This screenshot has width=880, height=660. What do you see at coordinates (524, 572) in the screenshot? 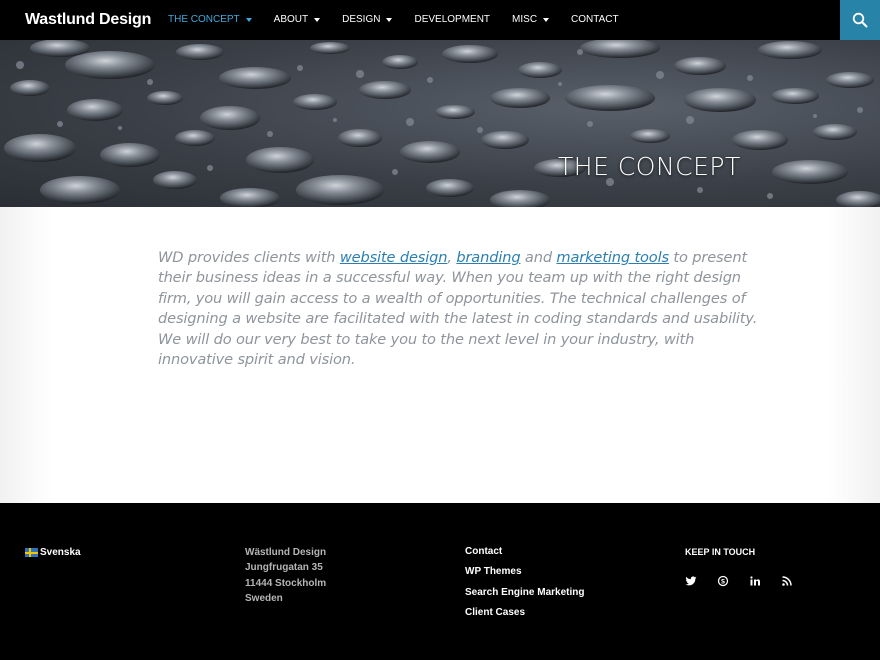
I see `footer-link-wp-themes: WP Themes` at bounding box center [524, 572].